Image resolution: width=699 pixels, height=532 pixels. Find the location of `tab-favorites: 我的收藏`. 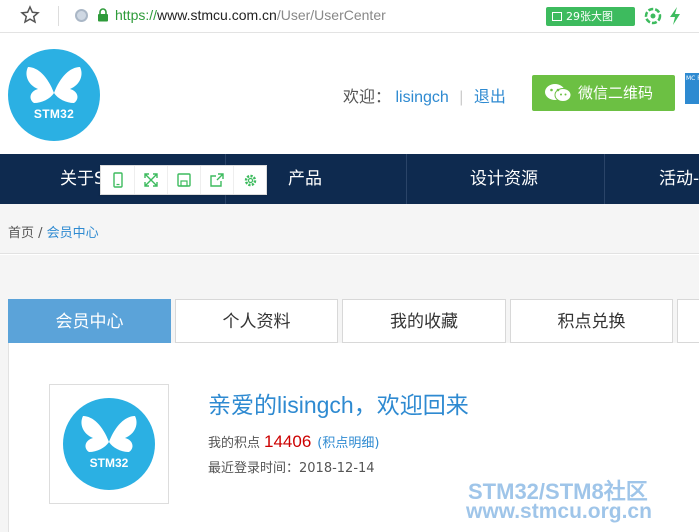

tab-favorites: 我的收藏 is located at coordinates (424, 321).